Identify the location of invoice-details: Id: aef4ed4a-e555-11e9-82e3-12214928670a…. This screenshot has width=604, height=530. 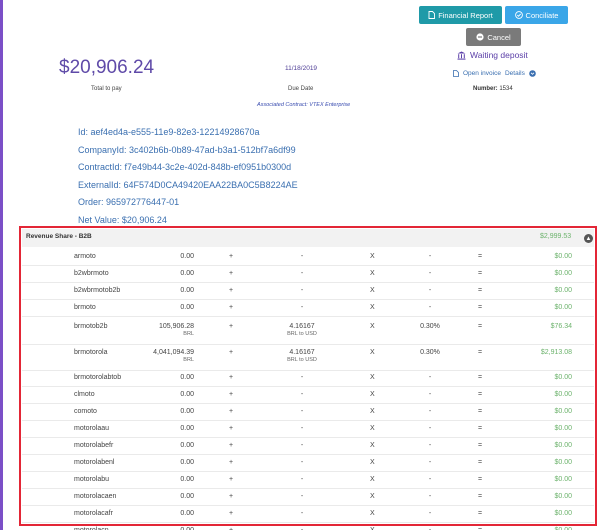
(188, 177).